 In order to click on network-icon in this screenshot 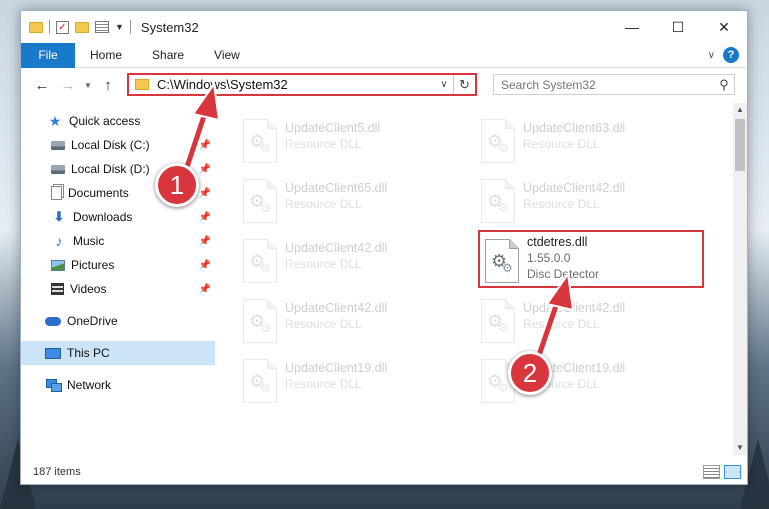, I will do `click(53, 385)`.